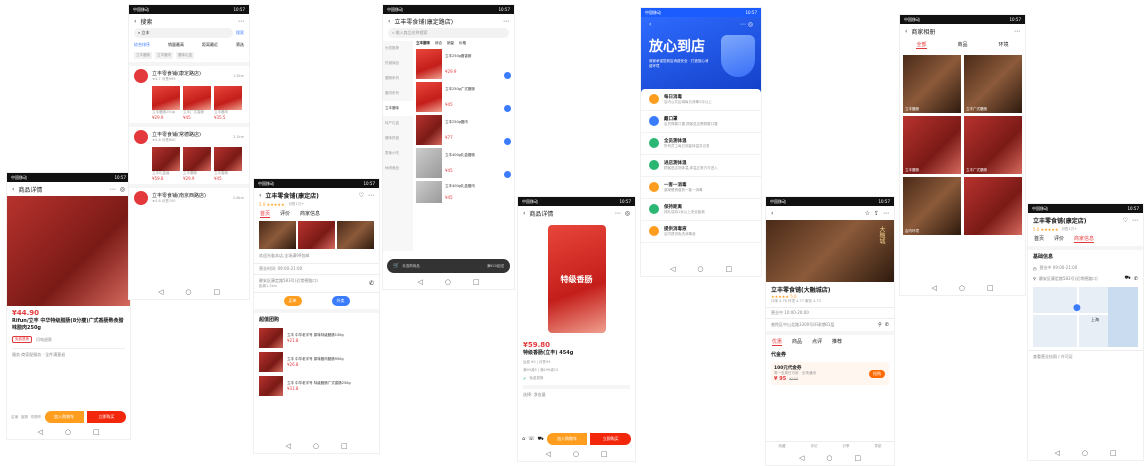  Describe the element at coordinates (540, 439) in the screenshot. I see `cart-icon: ⛟` at that location.